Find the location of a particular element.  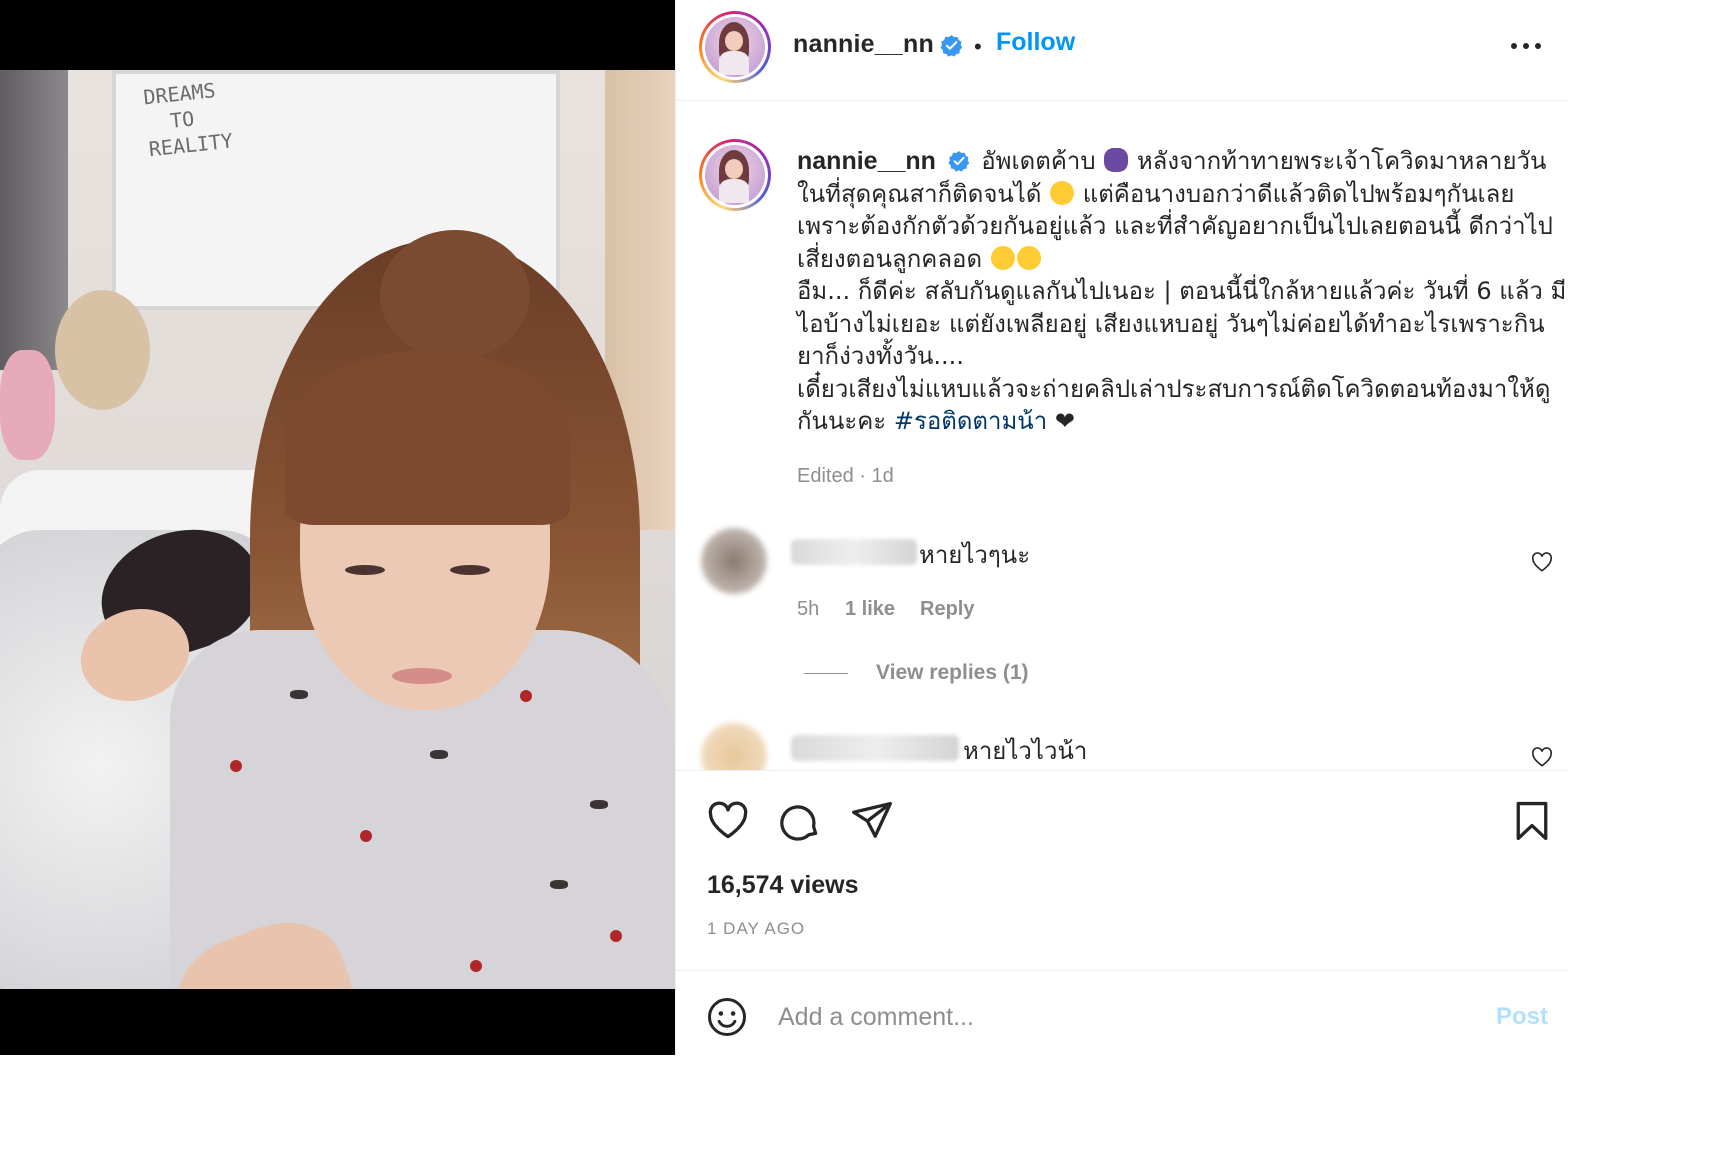

post-header: nannie__nn • Follow is located at coordinates (1122, 50).